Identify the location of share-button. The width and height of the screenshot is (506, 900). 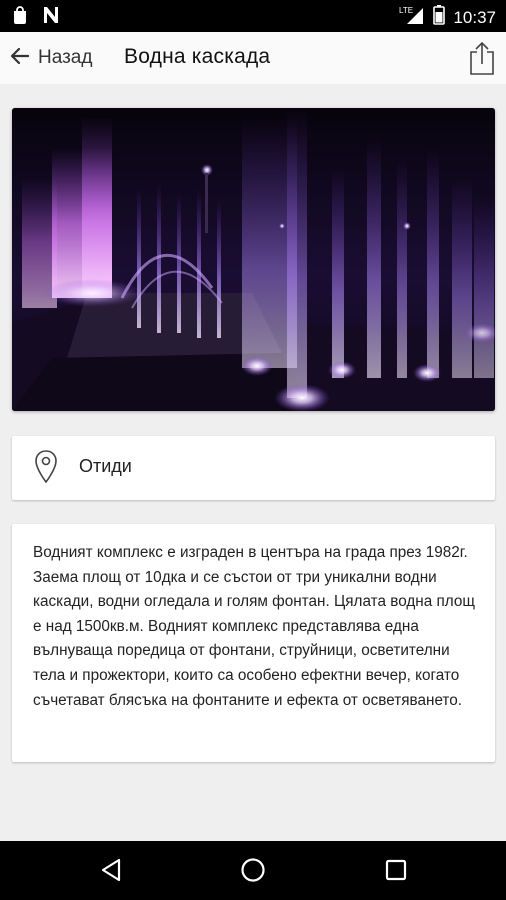
(482, 58).